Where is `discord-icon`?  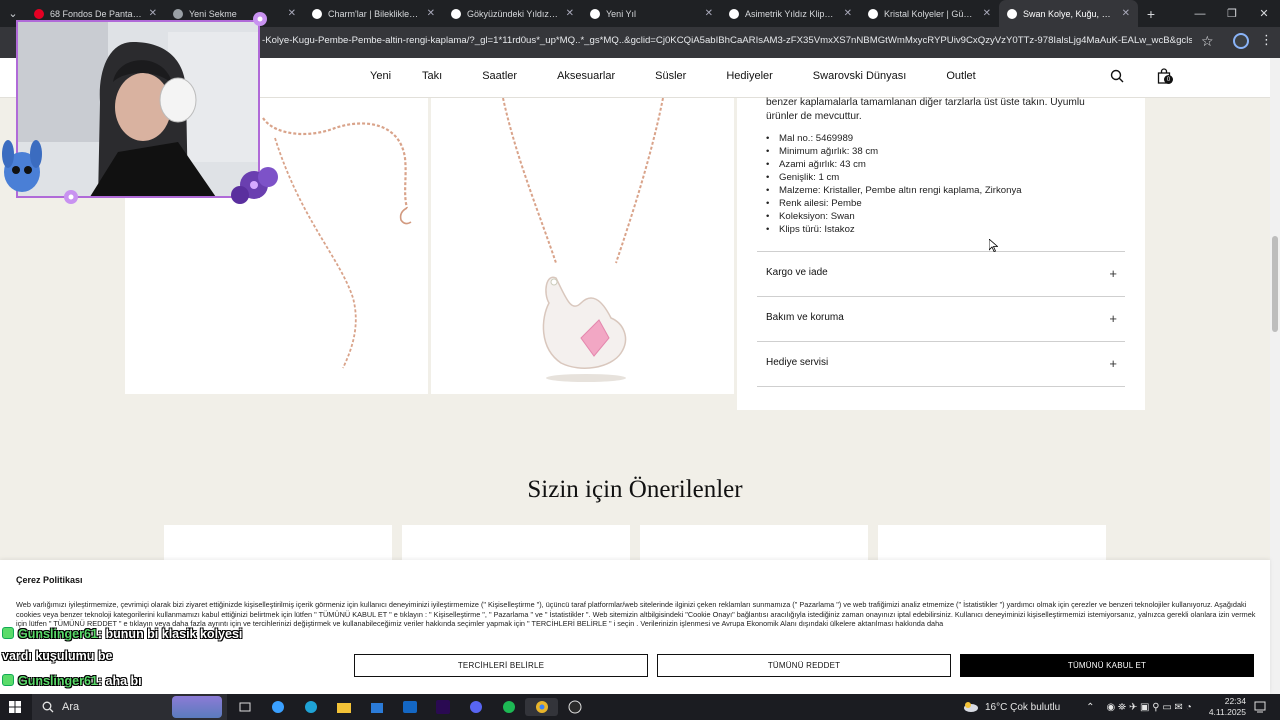
discord-icon is located at coordinates (475, 707).